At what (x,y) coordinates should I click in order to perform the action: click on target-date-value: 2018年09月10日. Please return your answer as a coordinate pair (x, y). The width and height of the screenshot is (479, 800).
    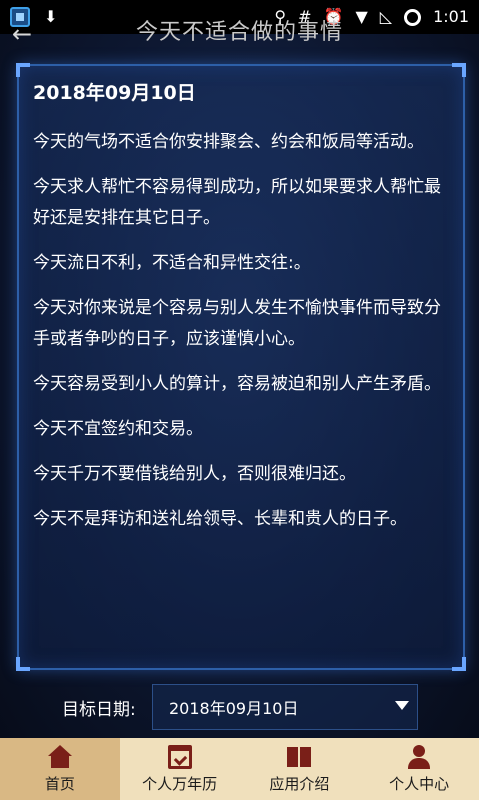
    Looking at the image, I should click on (234, 708).